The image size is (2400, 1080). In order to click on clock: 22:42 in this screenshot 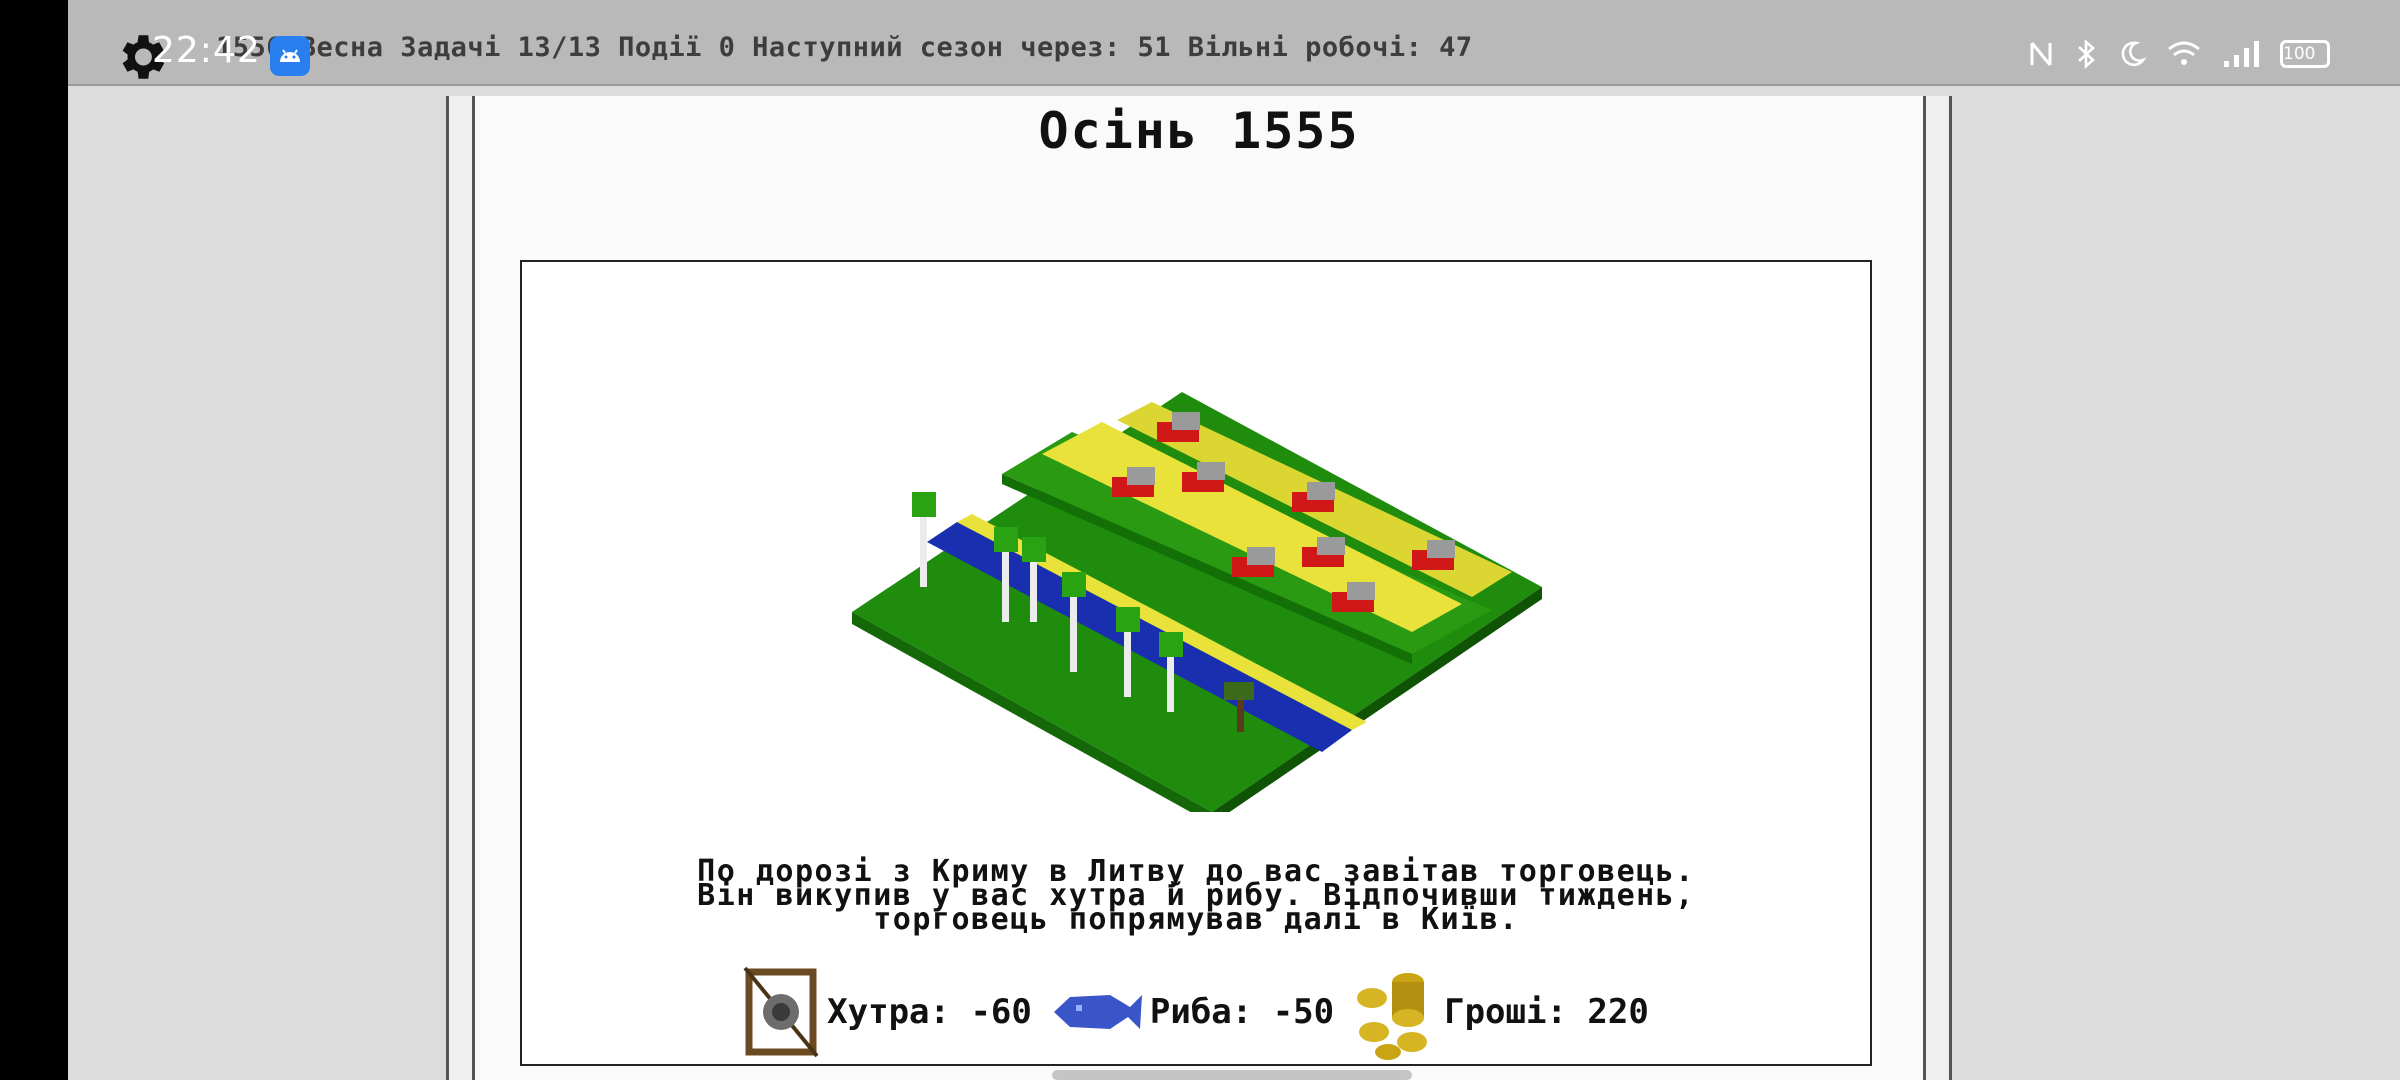, I will do `click(206, 50)`.